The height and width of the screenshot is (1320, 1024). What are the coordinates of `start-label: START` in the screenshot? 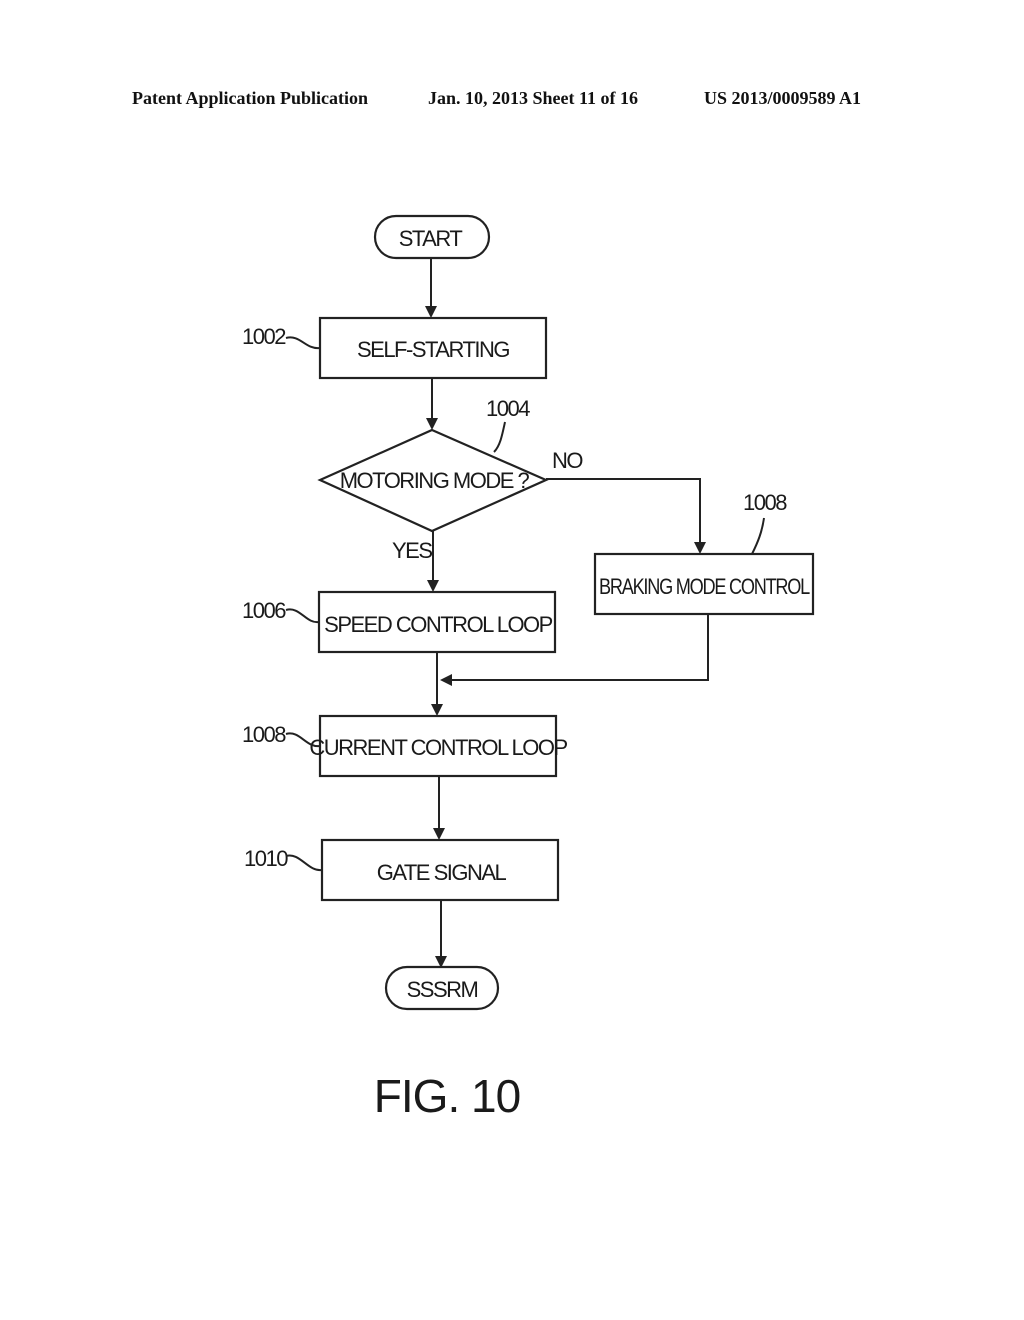 It's located at (431, 238).